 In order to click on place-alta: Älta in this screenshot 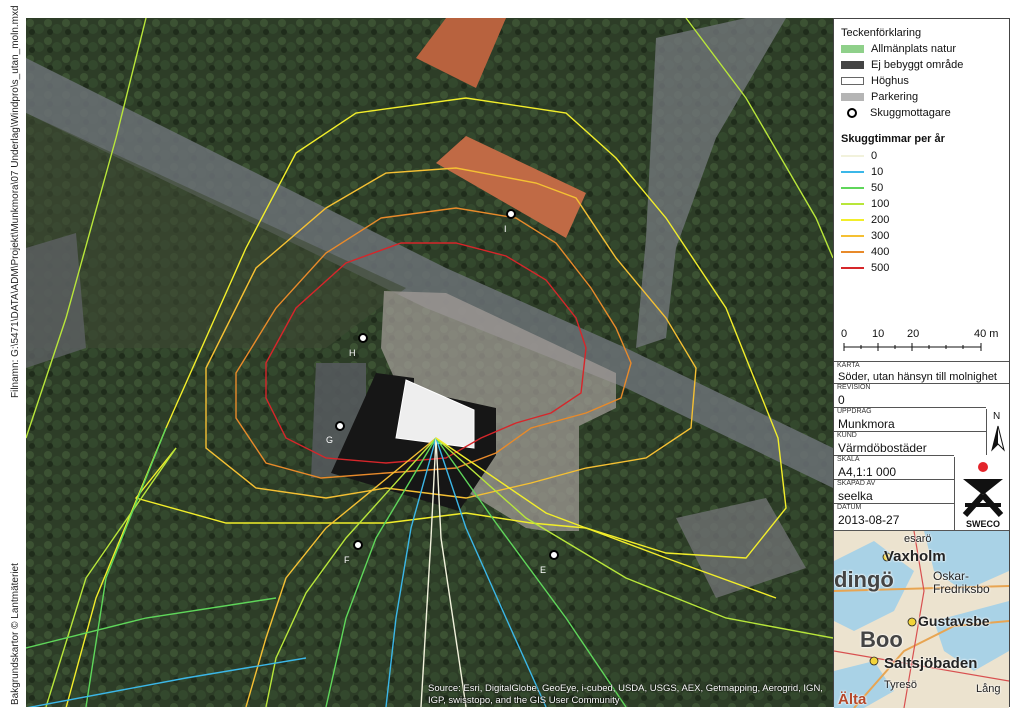, I will do `click(852, 699)`.